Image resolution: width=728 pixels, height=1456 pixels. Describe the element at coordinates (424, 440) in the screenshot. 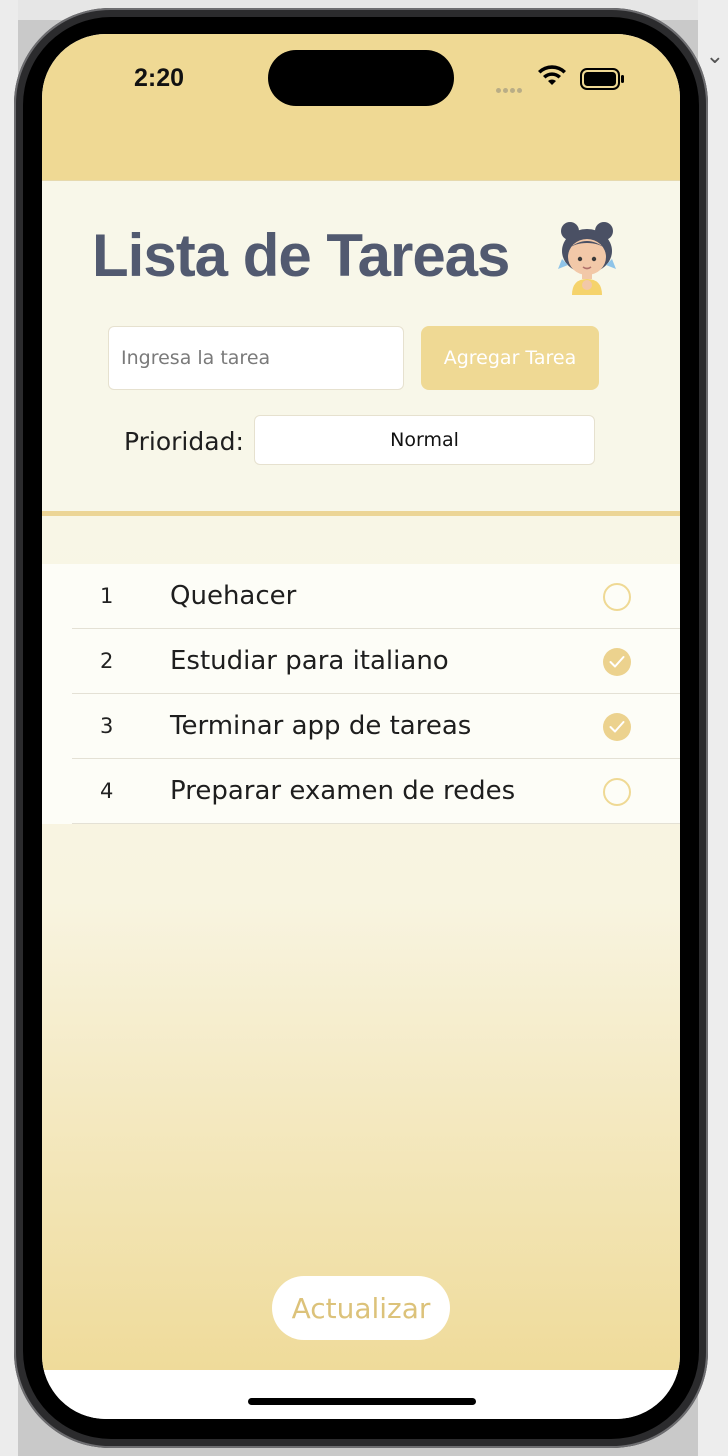

I see `priority-select: Normal` at that location.